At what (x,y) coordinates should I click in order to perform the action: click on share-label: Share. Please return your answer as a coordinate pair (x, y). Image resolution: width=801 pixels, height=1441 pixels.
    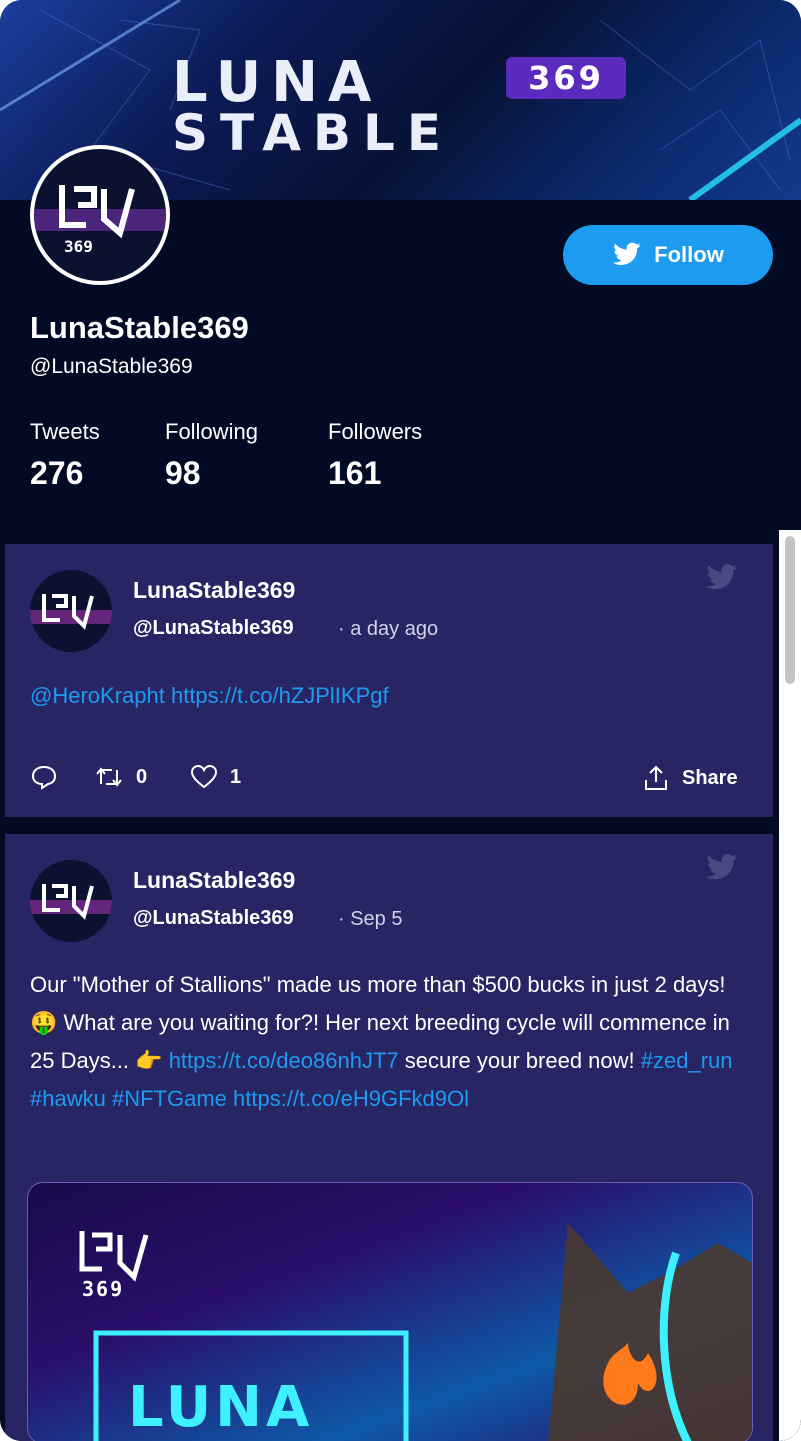
    Looking at the image, I should click on (710, 777).